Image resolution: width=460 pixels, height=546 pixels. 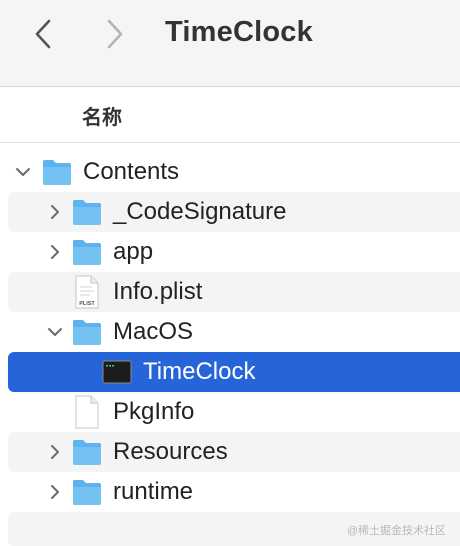 I want to click on document-icon, so click(x=87, y=412).